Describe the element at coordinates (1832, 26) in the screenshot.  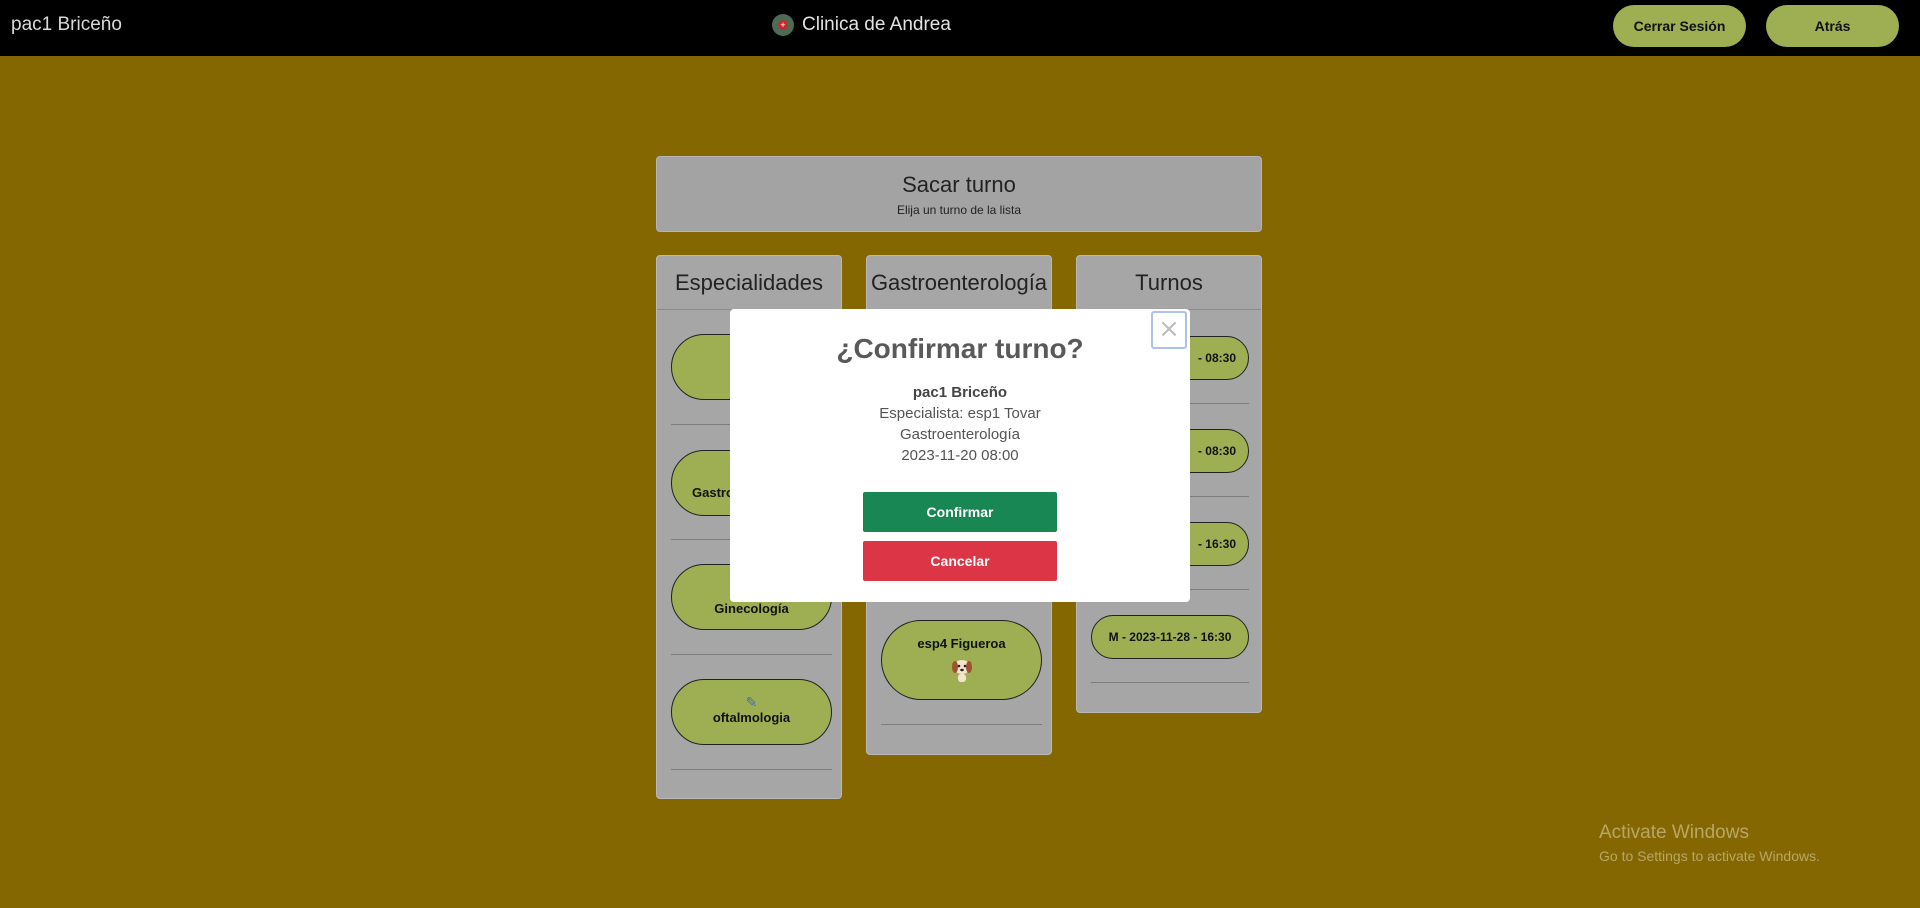
I see `back-button: Atrás` at that location.